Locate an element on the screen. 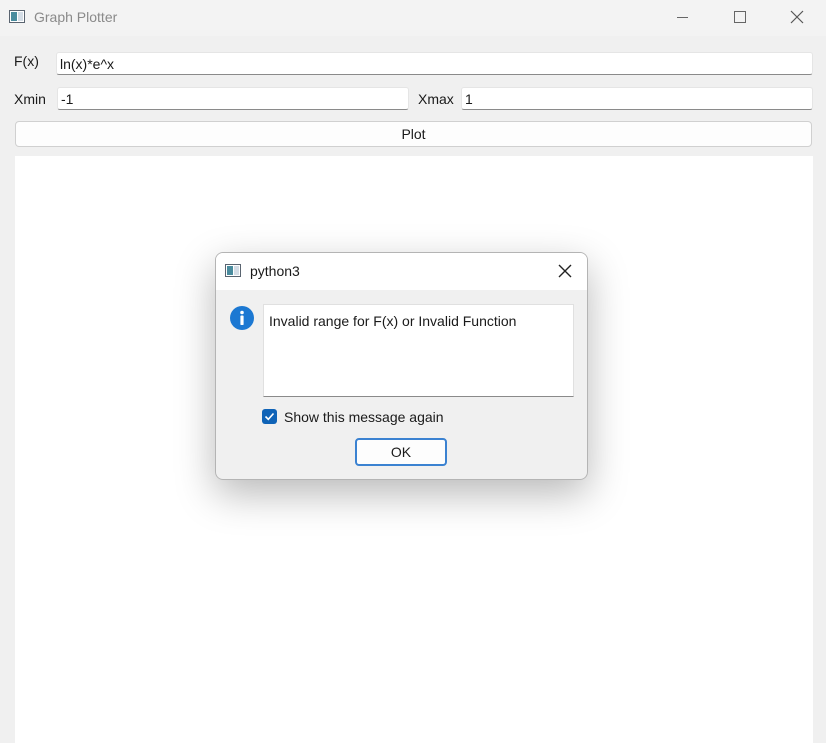 The width and height of the screenshot is (826, 743). show-again-checkbox is located at coordinates (269, 416).